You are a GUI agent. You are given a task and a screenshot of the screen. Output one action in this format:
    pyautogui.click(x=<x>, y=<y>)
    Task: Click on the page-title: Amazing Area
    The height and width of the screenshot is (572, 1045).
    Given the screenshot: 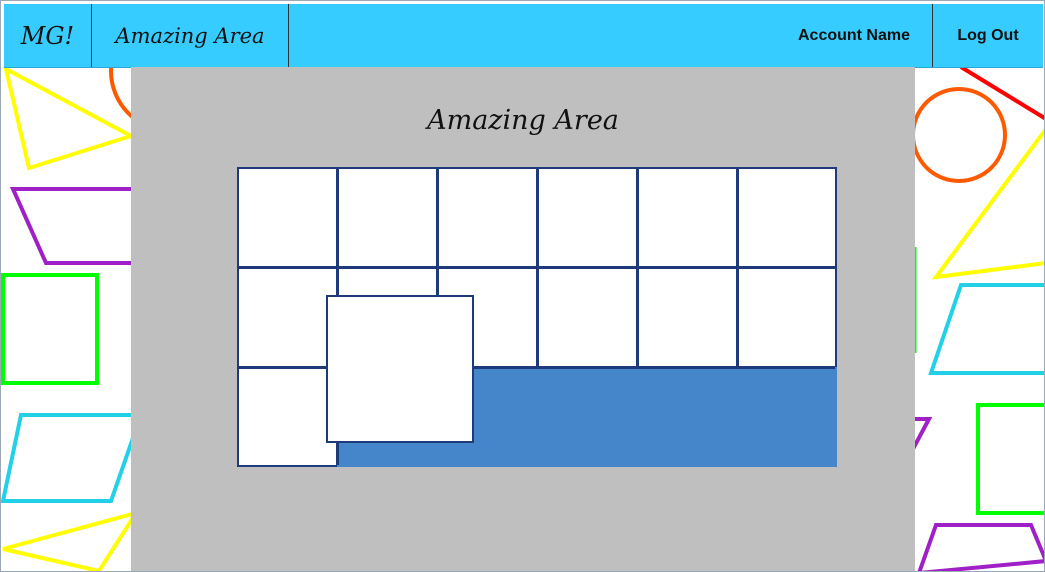 What is the action you would take?
    pyautogui.click(x=523, y=120)
    